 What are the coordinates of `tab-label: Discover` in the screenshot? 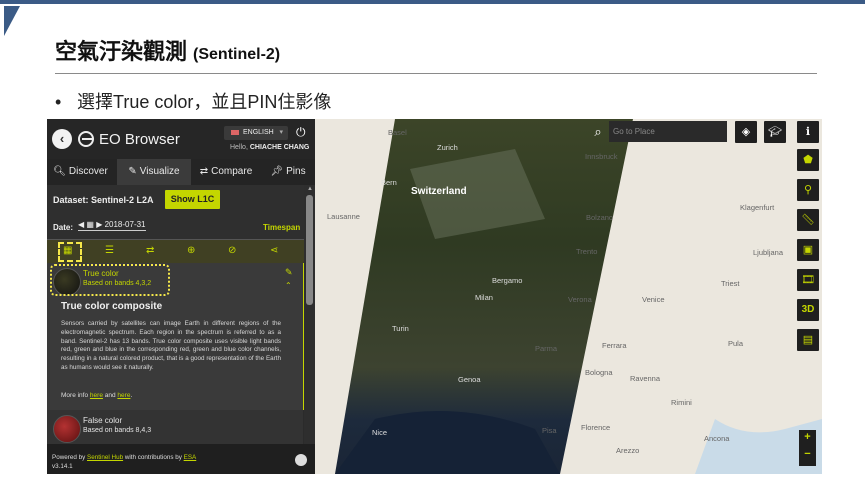 It's located at (88, 171).